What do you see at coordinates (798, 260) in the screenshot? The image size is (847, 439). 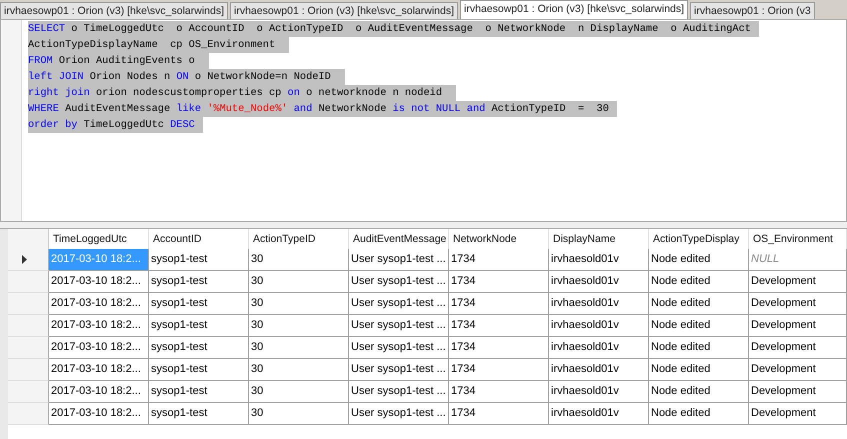 I see `table-cell: NULL` at bounding box center [798, 260].